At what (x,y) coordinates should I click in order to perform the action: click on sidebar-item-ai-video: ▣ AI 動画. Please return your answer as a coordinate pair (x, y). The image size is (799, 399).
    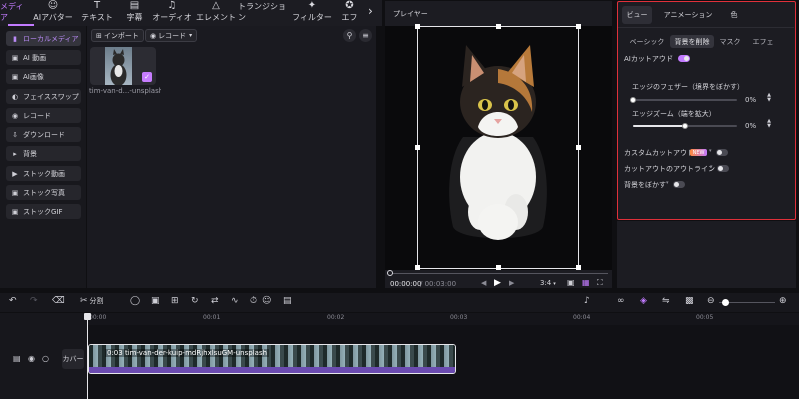
    Looking at the image, I should click on (43, 57).